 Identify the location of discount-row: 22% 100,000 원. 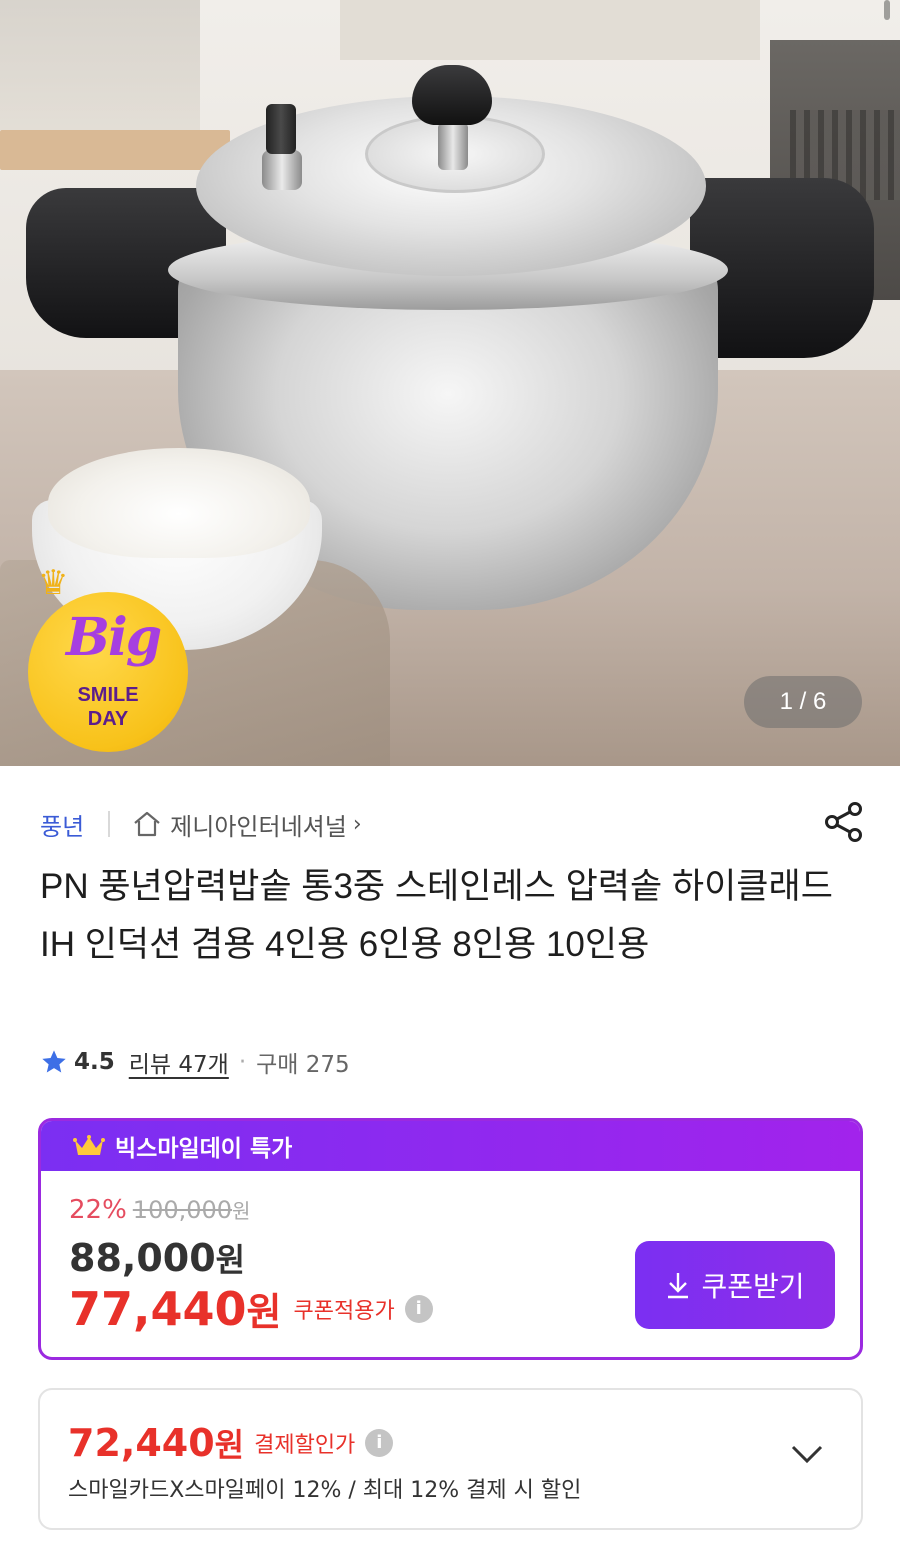
(159, 1210).